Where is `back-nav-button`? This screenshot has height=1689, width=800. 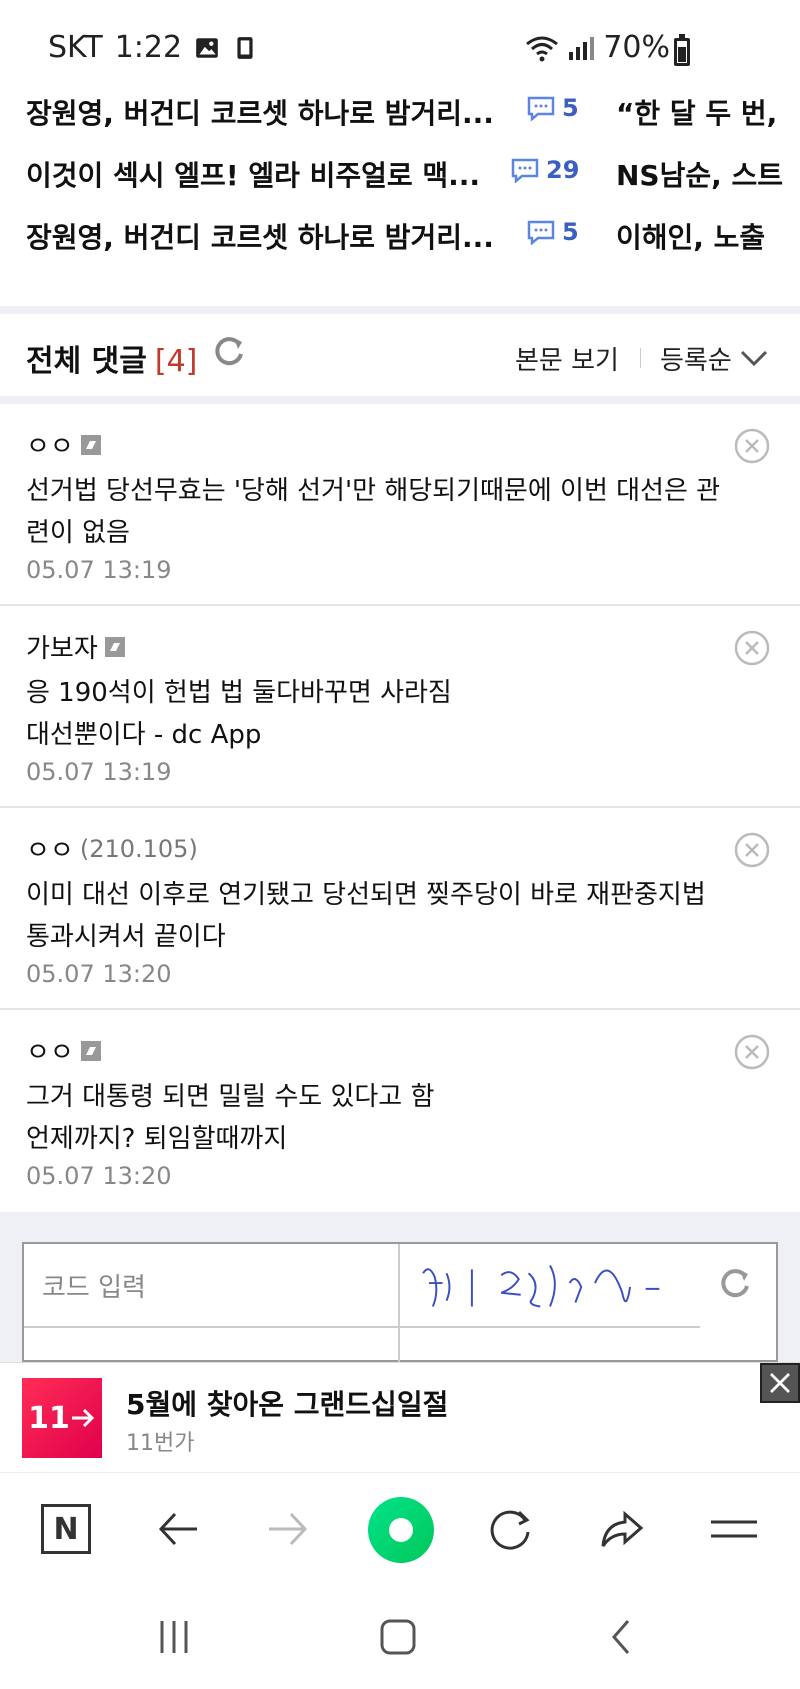
back-nav-button is located at coordinates (622, 1637).